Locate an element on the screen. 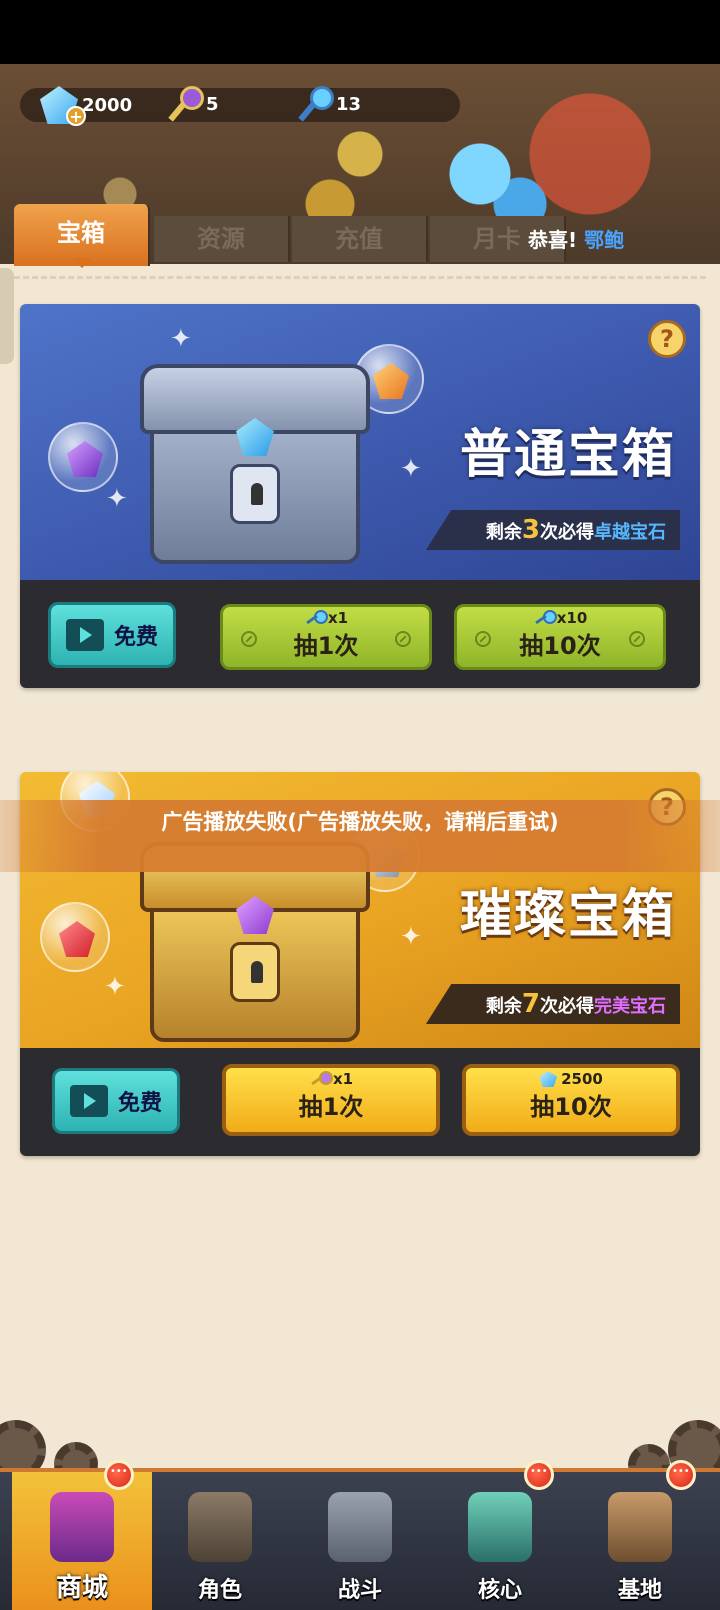  diamond-counter: 2000 is located at coordinates (86, 105).